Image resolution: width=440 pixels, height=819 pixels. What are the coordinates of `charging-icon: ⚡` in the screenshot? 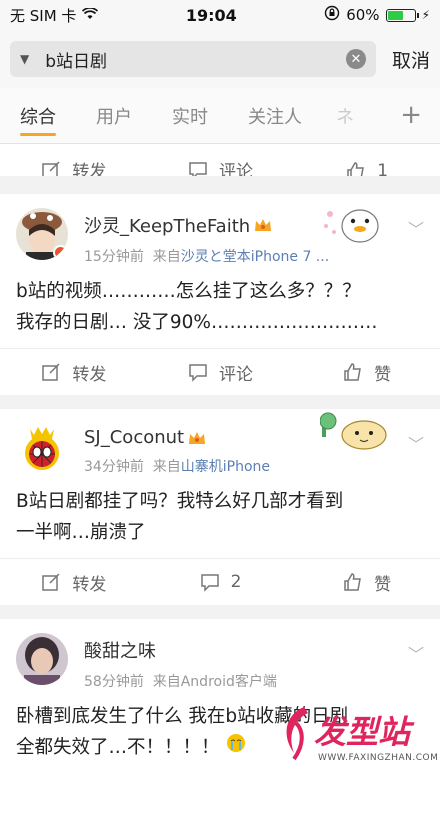 It's located at (425, 15).